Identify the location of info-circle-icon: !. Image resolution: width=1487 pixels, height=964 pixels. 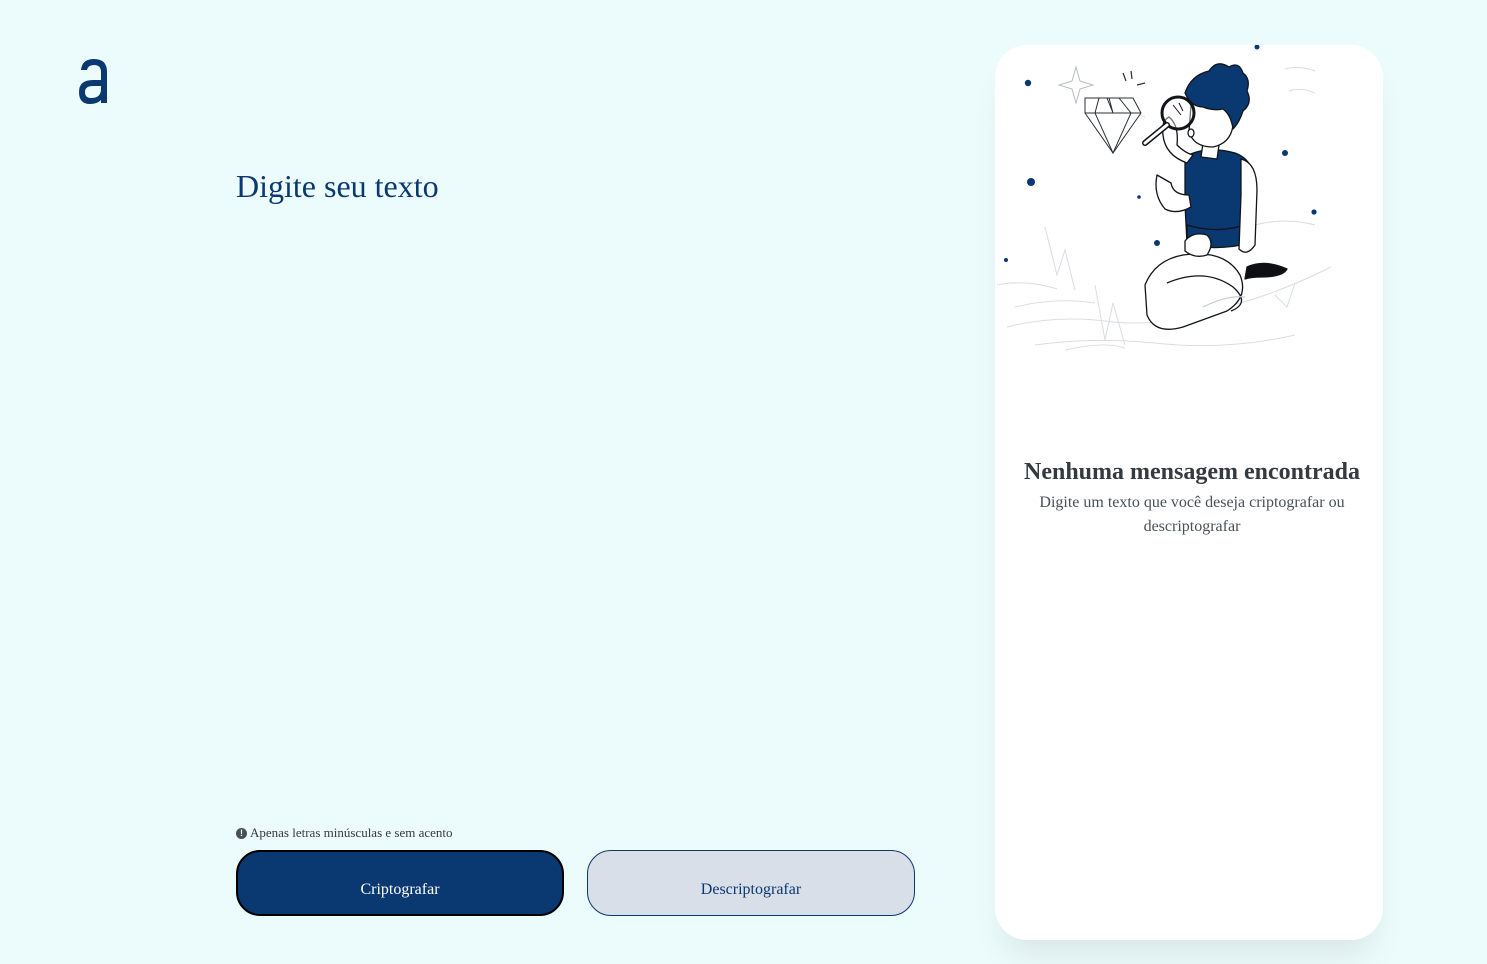
(241, 833).